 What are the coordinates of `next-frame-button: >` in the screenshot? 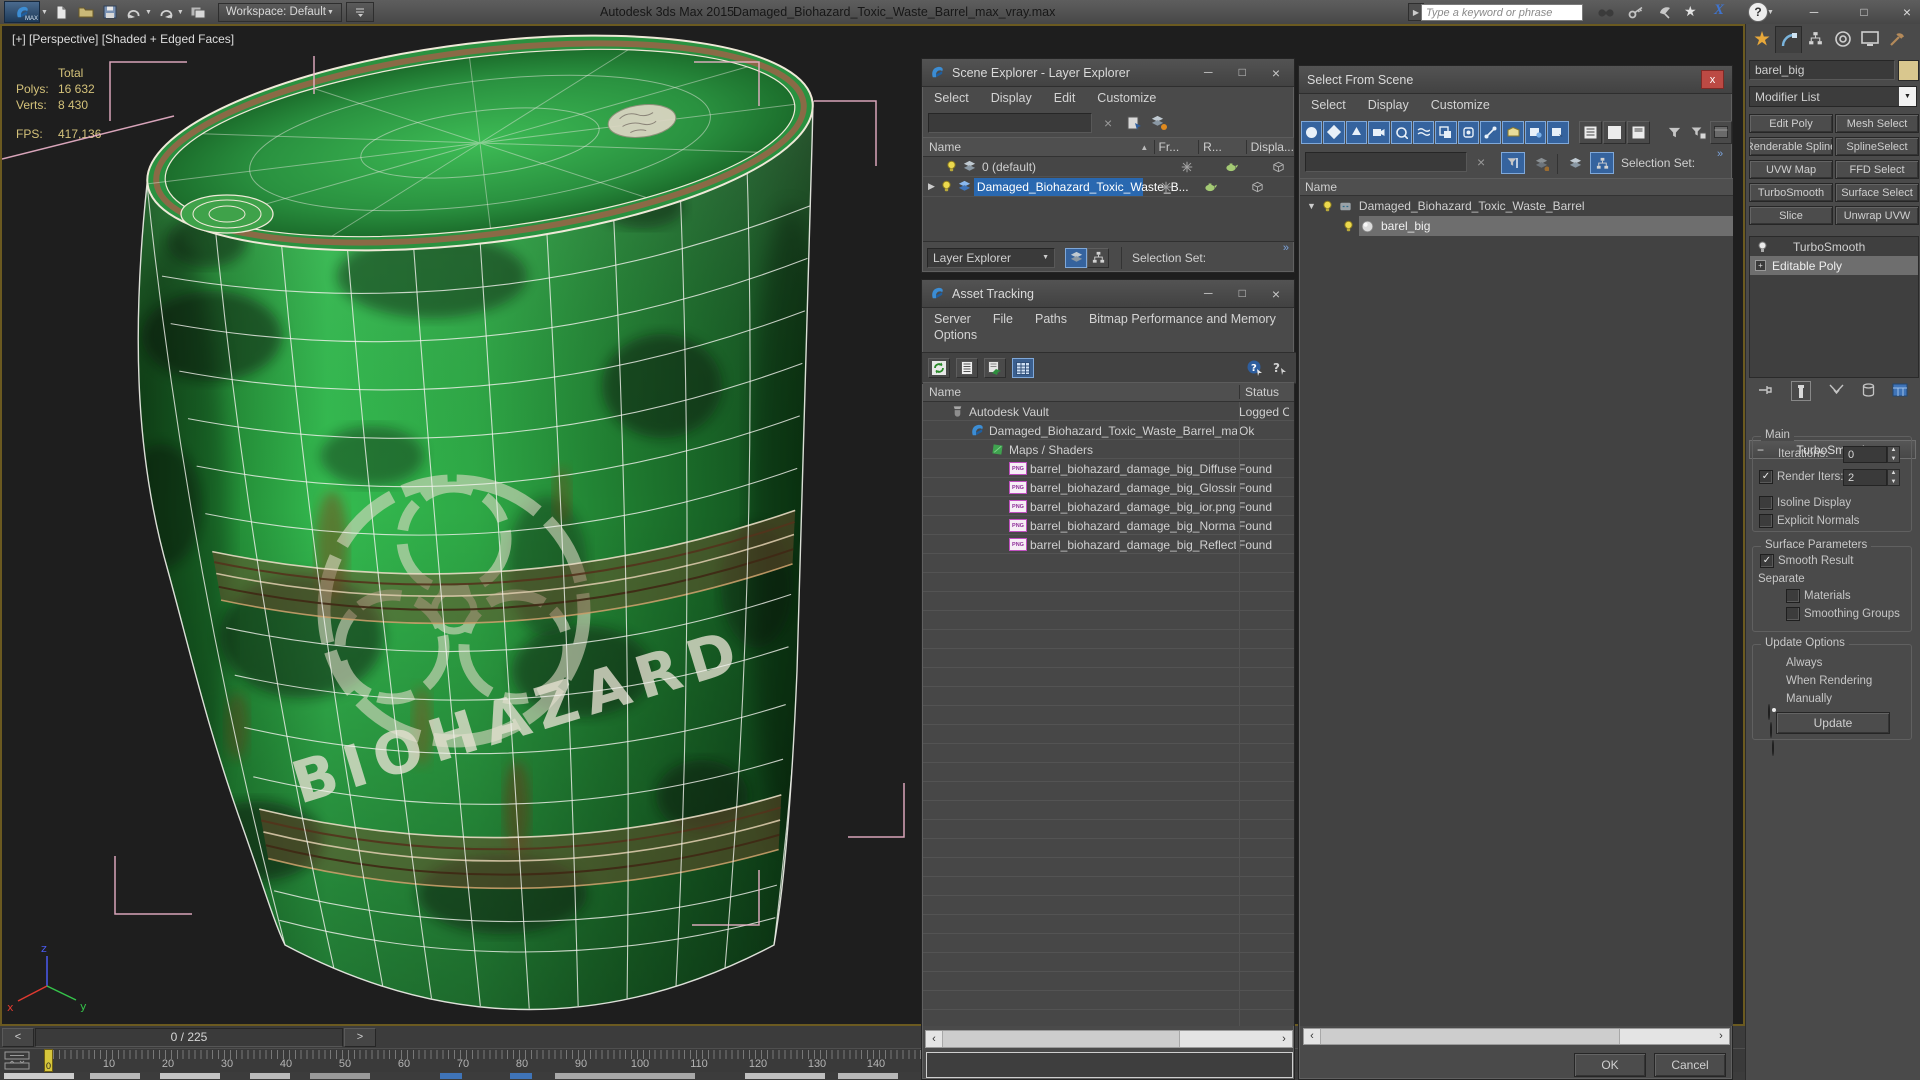 It's located at (360, 1037).